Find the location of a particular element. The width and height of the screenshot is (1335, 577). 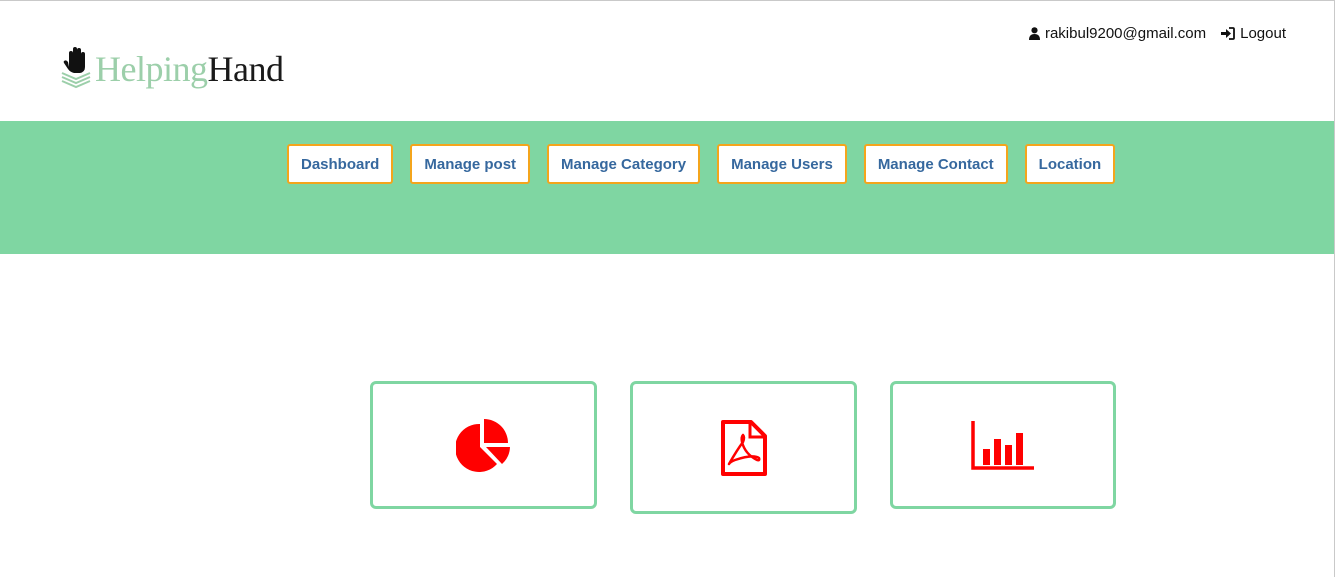

pie-chart-icon is located at coordinates (482, 445).